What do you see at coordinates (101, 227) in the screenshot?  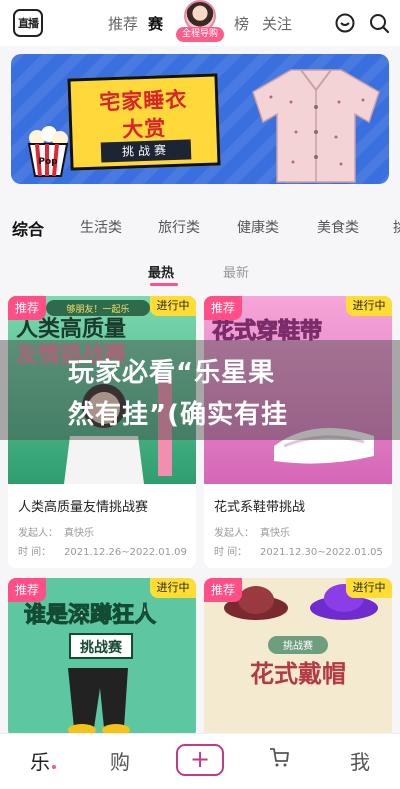 I see `category-life: 生活类` at bounding box center [101, 227].